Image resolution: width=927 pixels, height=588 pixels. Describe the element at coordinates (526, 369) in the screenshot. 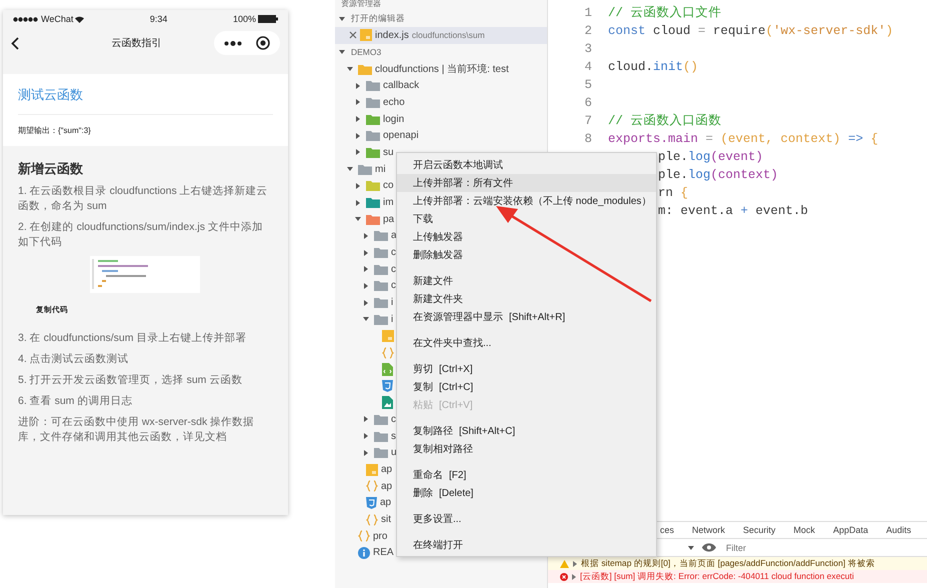

I see `menu-item: 剪切 [Ctrl+X]` at that location.